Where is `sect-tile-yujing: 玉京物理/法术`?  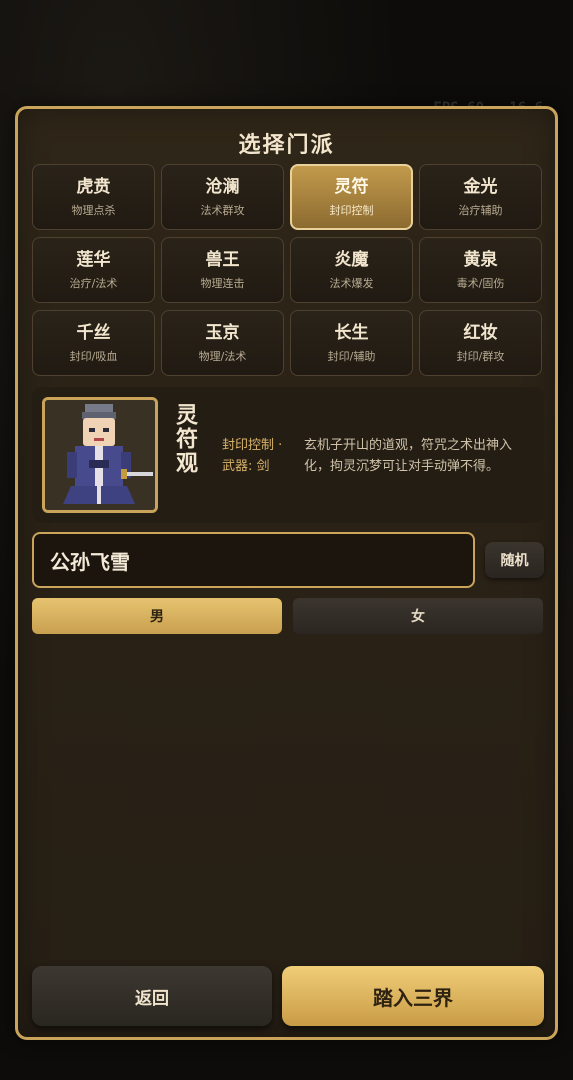 sect-tile-yujing: 玉京物理/法术 is located at coordinates (222, 343).